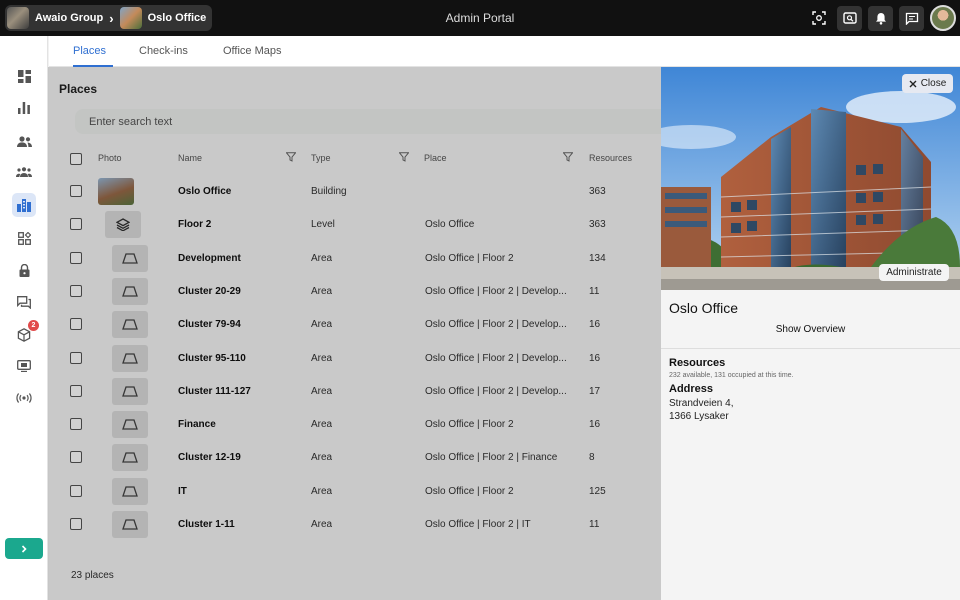 This screenshot has height=600, width=960. Describe the element at coordinates (933, 83) in the screenshot. I see `close-label: Close` at that location.